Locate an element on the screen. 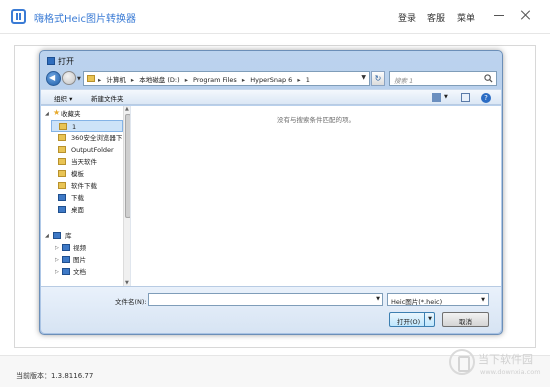 The height and width of the screenshot is (387, 550). watermark-title: 当下软件园 is located at coordinates (505, 359).